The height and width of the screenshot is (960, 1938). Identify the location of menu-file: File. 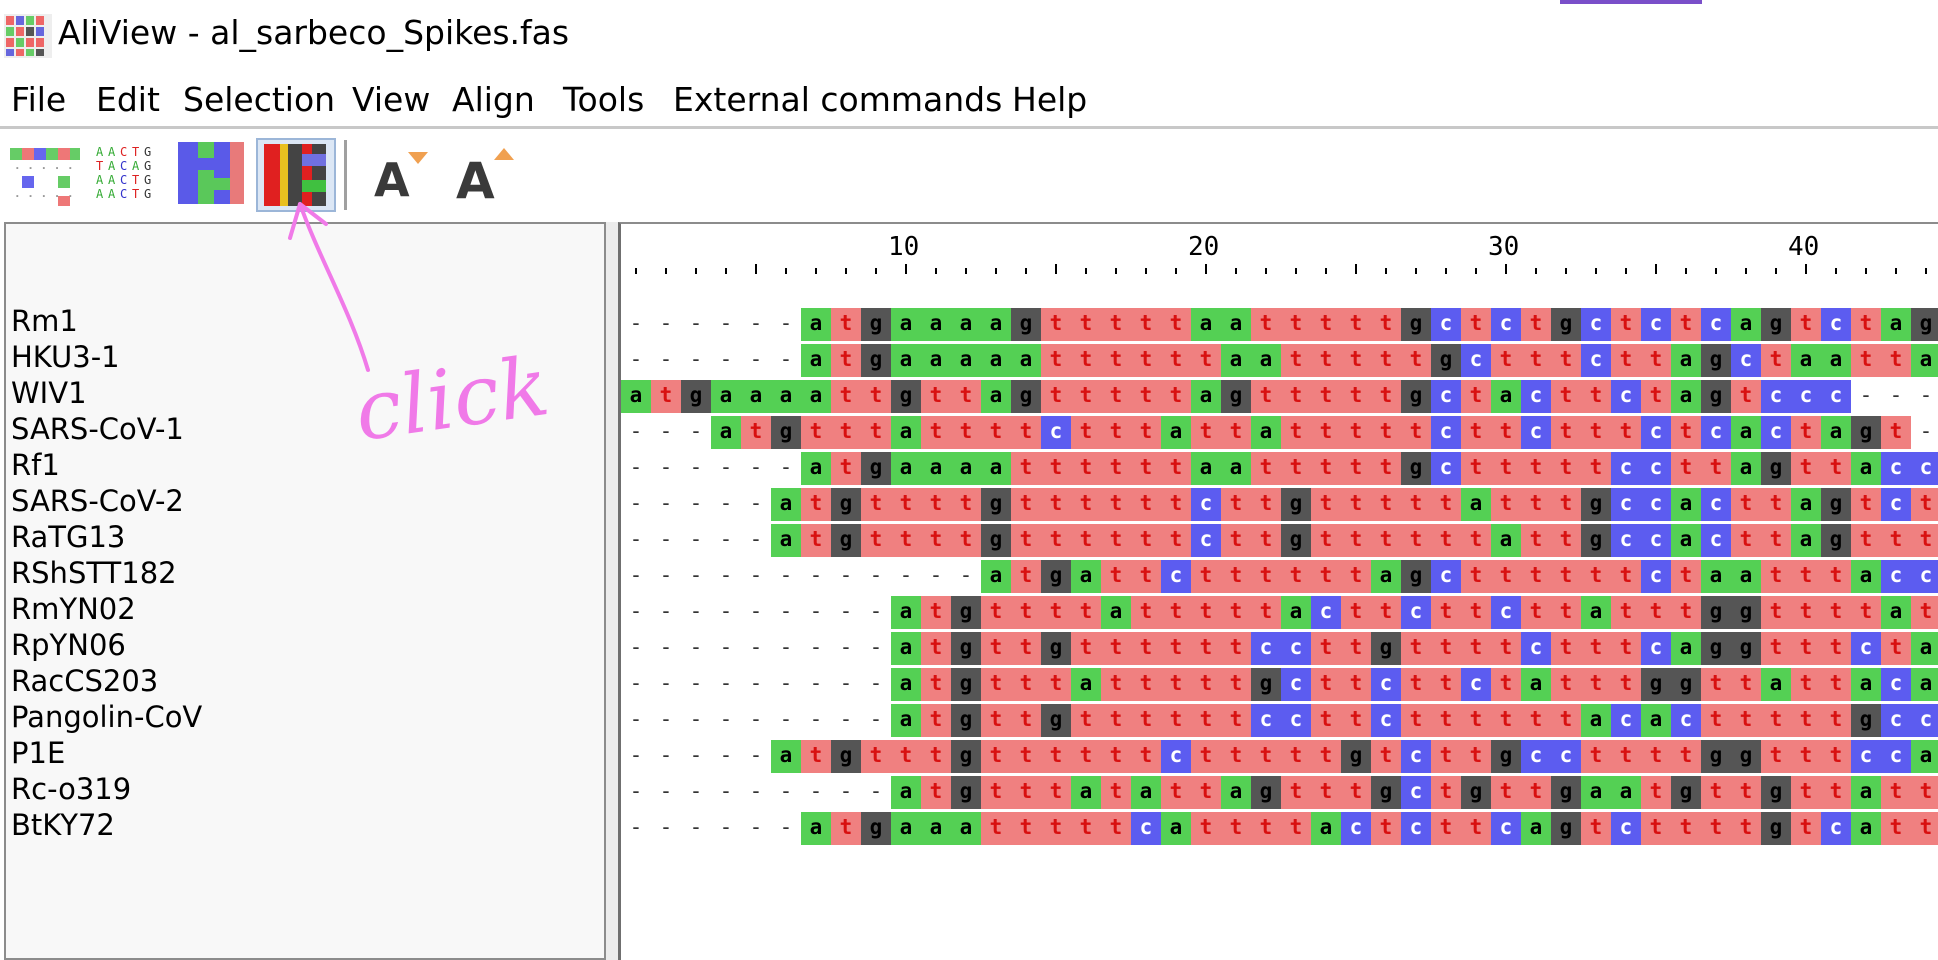
(38, 99).